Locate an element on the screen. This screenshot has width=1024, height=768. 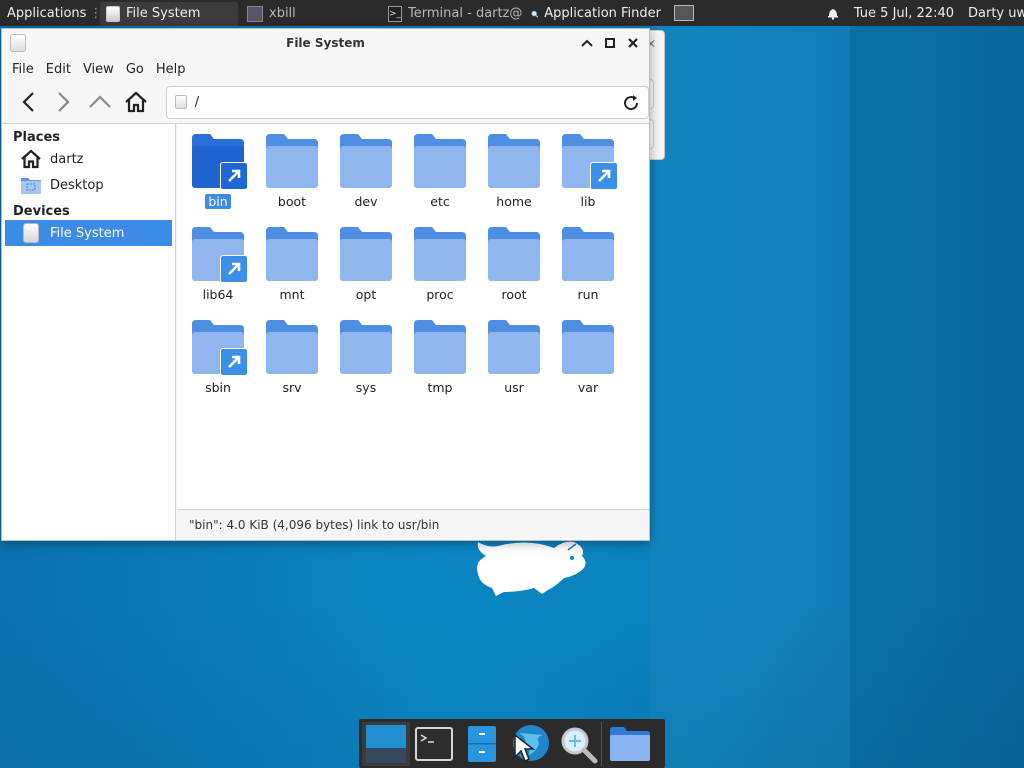
folder-item: root is located at coordinates (514, 269).